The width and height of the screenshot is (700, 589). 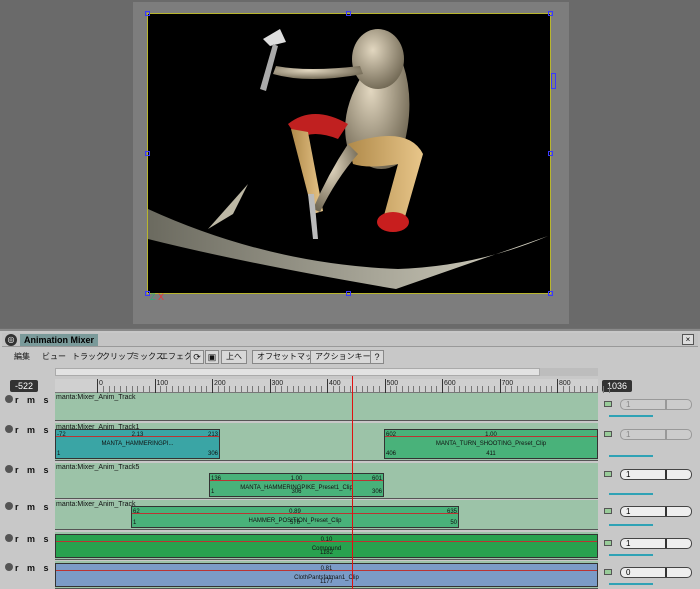 I want to click on animation-clip: 0.81 ClothPantsfatman1_Clip 1177, so click(x=326, y=575).